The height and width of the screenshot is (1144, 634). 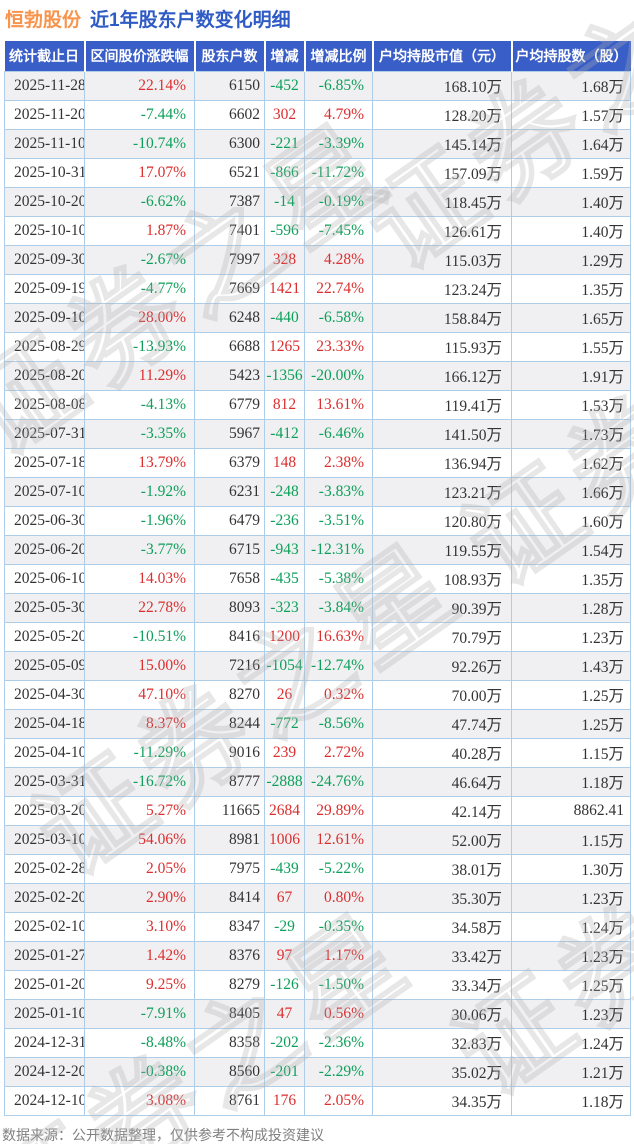 I want to click on cell-delta-pct: -3.84%, so click(x=338, y=607).